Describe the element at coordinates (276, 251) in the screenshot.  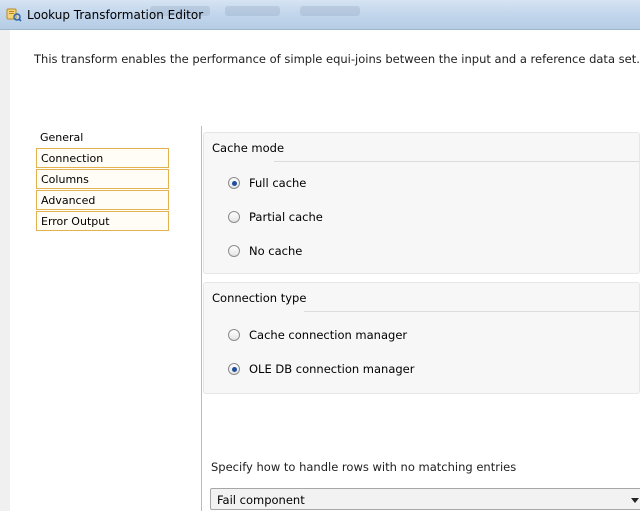
I see `radio-label: No cache` at that location.